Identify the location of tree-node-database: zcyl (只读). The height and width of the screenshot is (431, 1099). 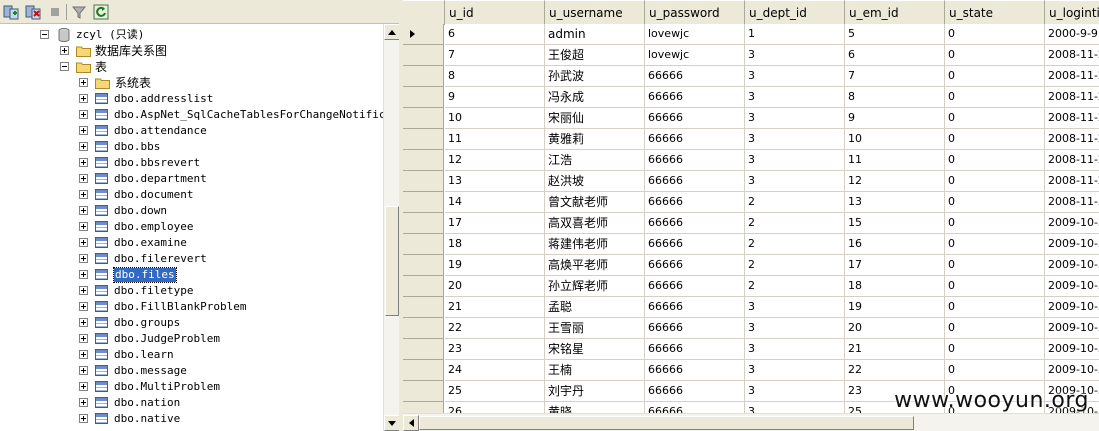
(191, 35).